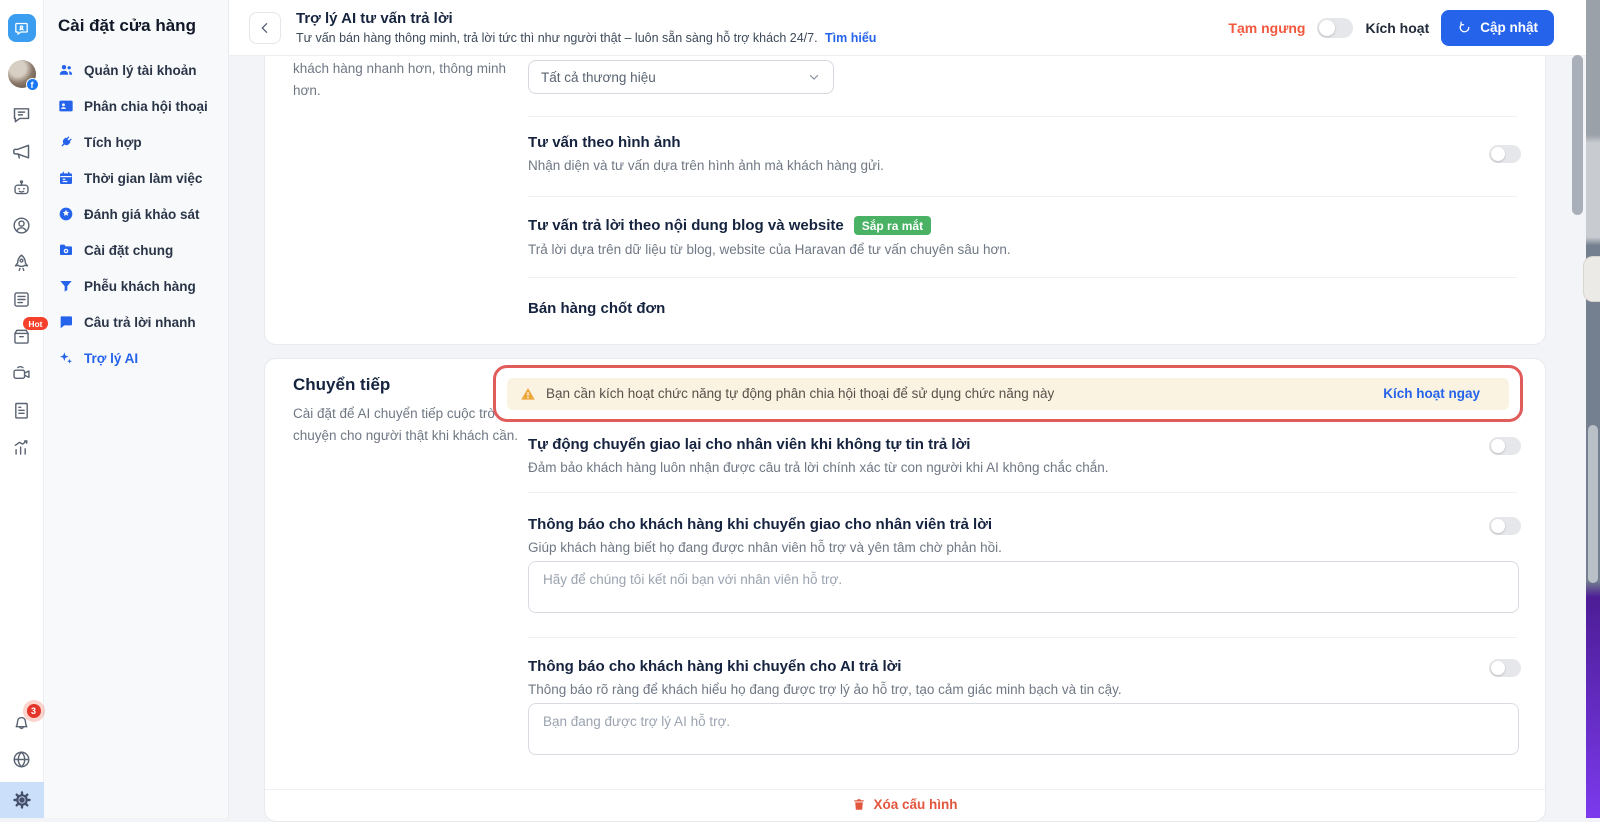 Image resolution: width=1600 pixels, height=822 pixels. What do you see at coordinates (1577, 135) in the screenshot?
I see `content-scrollbar-thumb` at bounding box center [1577, 135].